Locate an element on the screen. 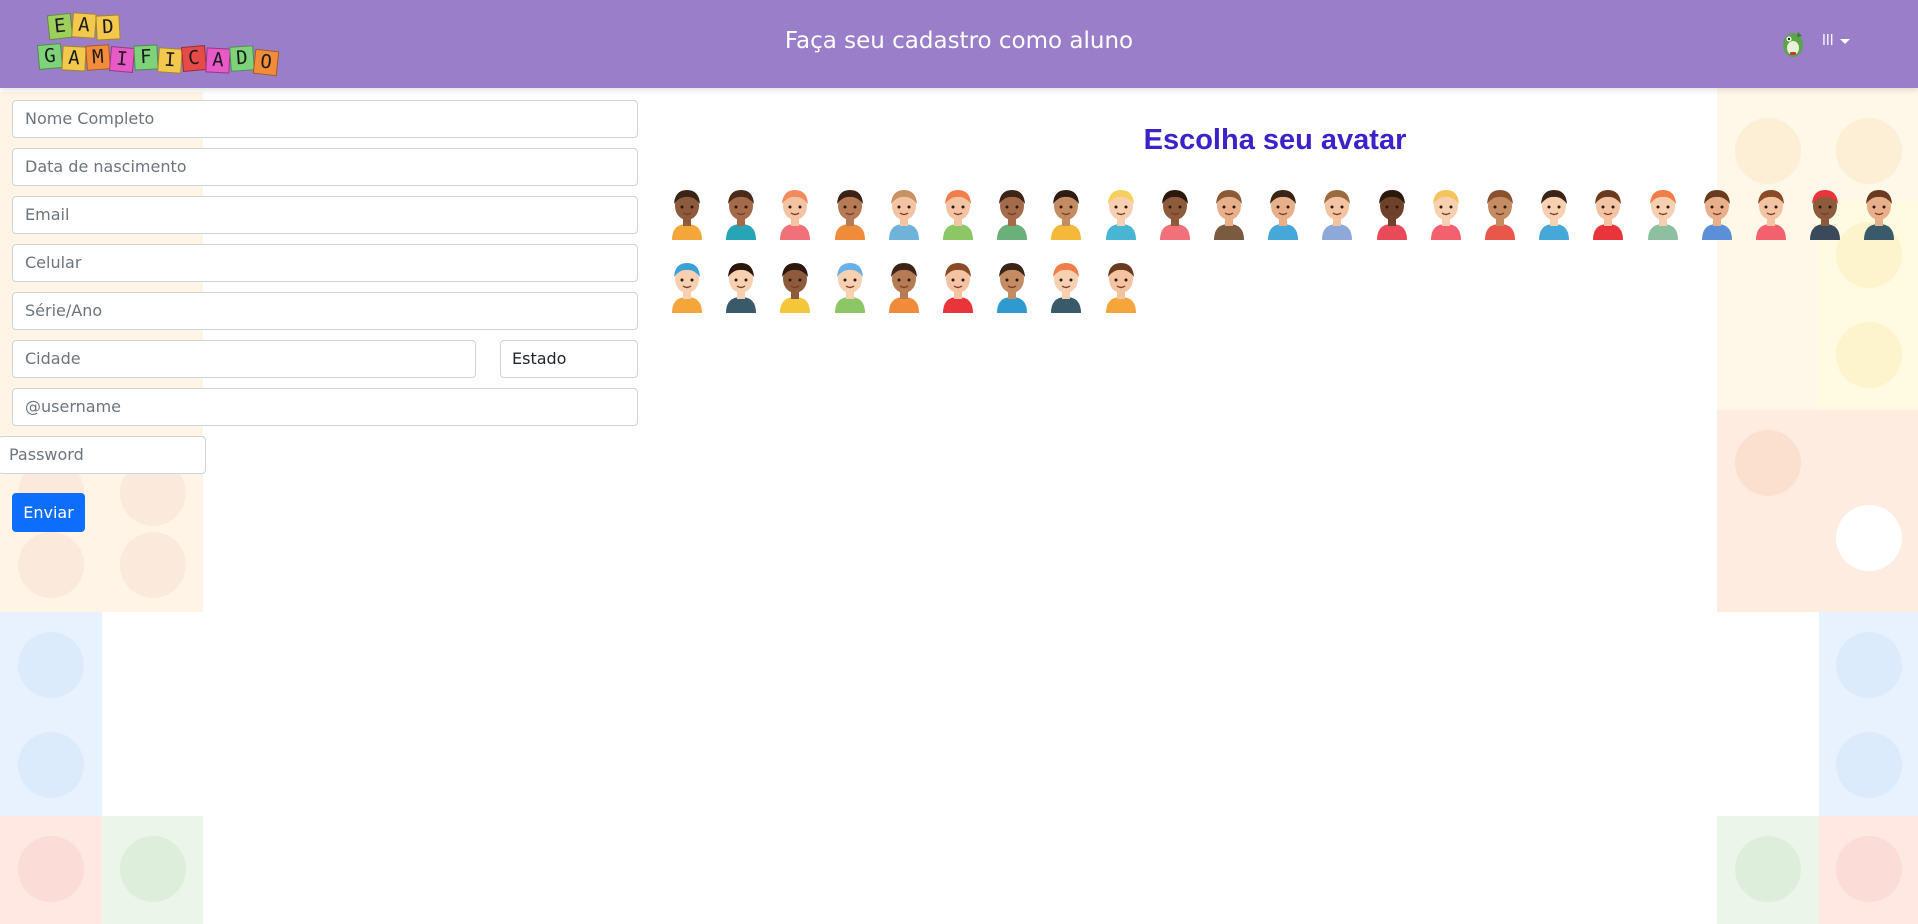 The image size is (1918, 924). username-field: @username is located at coordinates (325, 407).